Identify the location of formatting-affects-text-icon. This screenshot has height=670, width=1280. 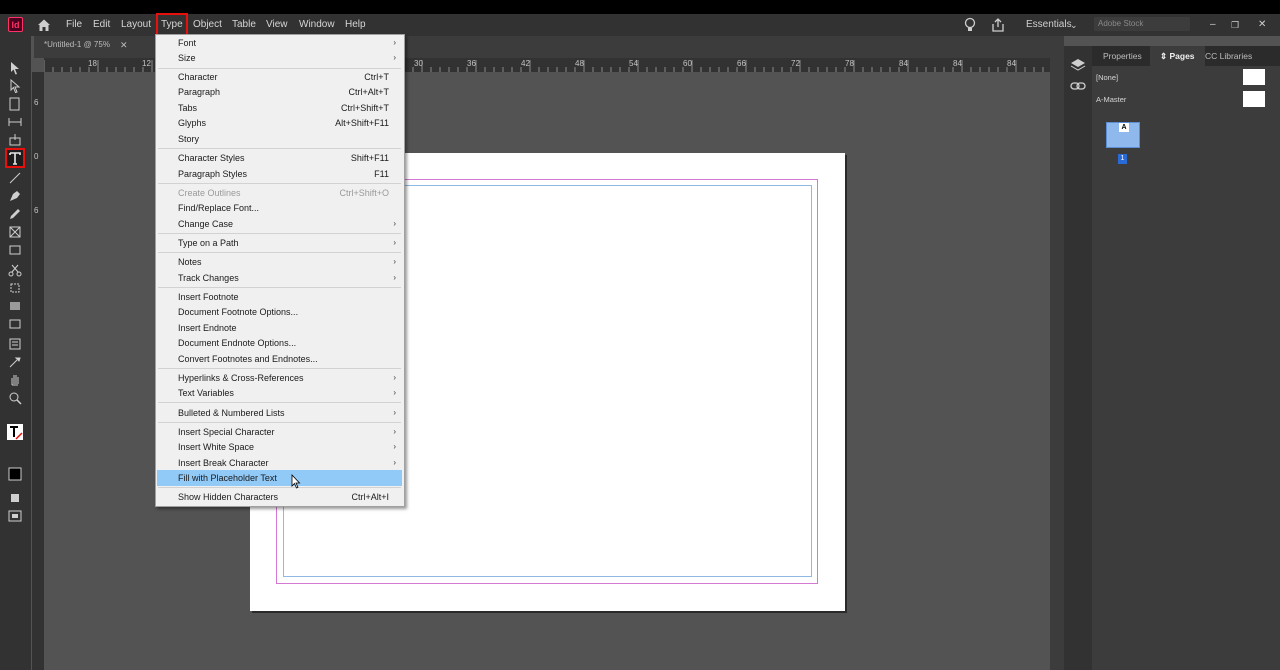
(15, 432).